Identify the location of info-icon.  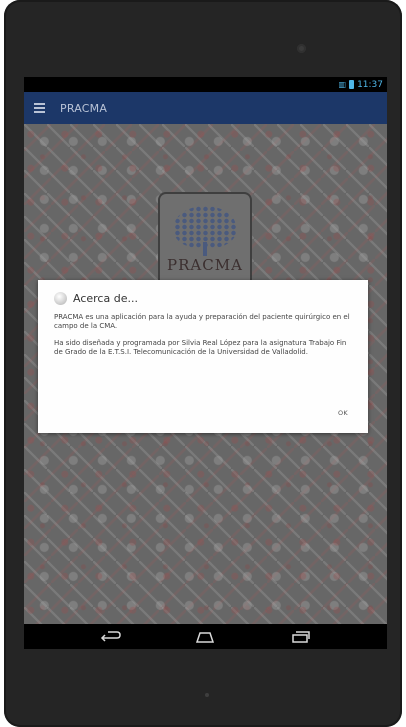
(60, 298).